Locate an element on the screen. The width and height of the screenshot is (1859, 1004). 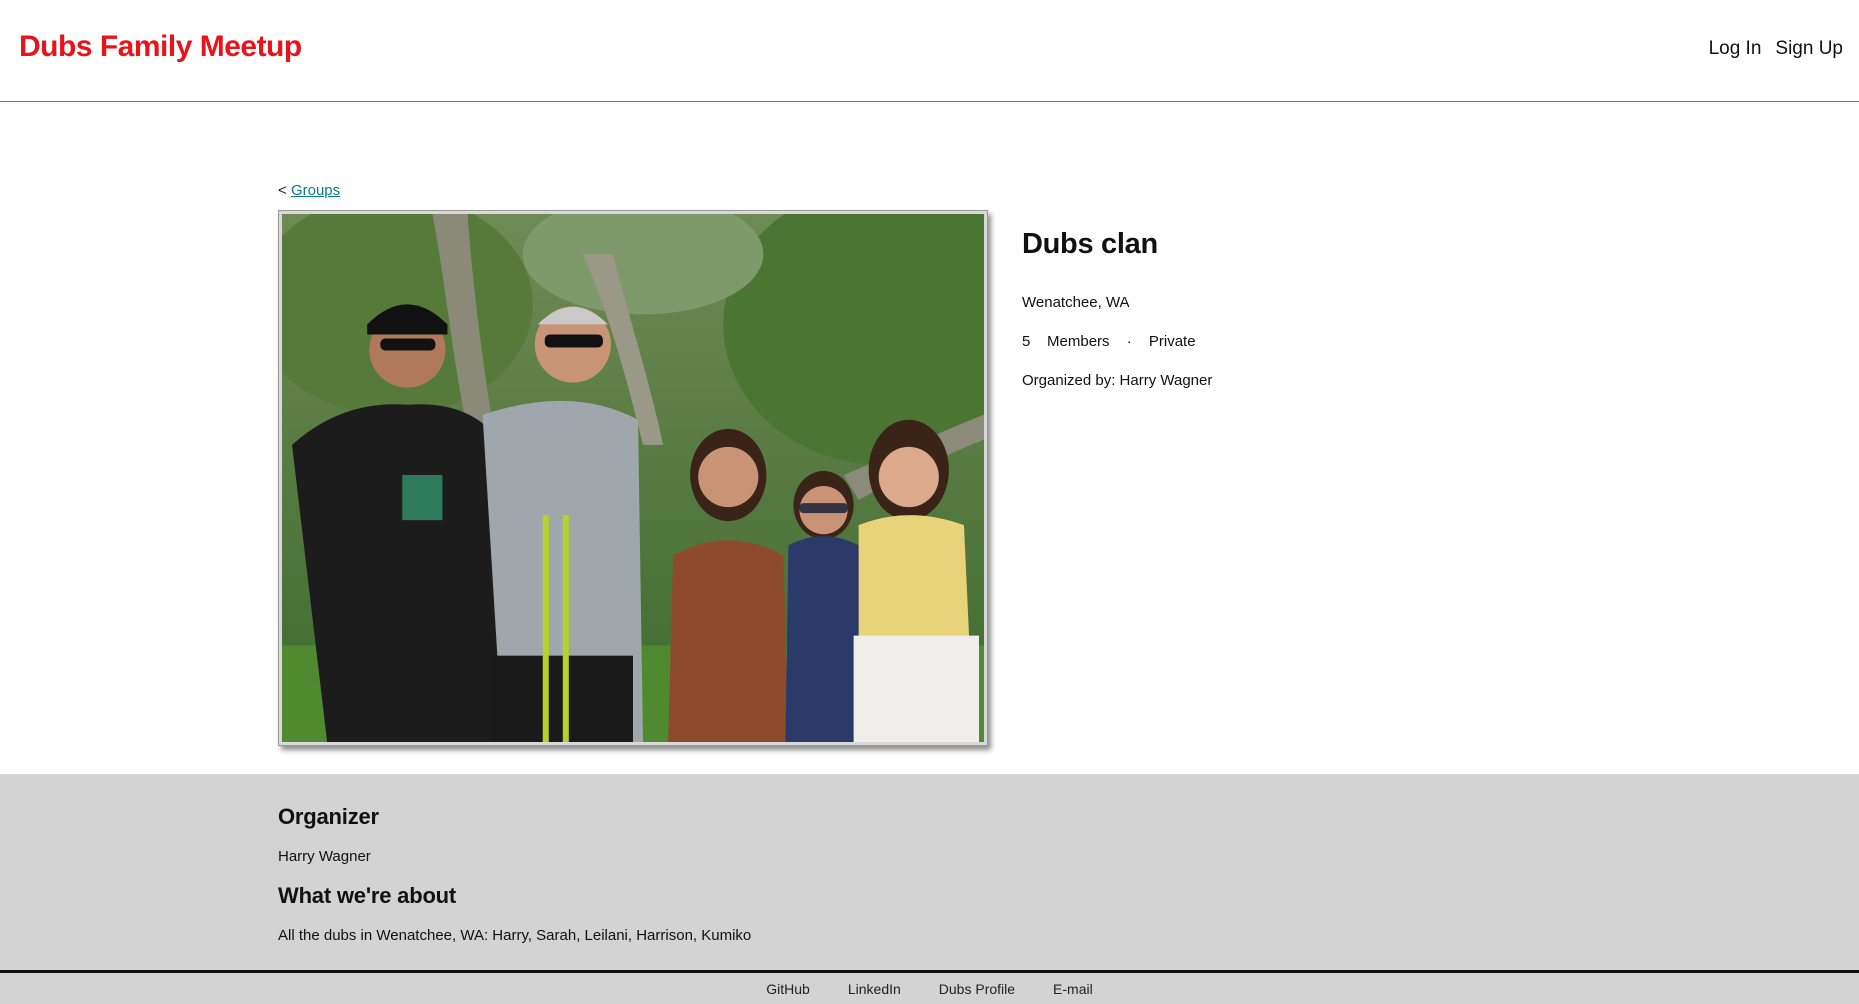
footer-email-link: E-mail is located at coordinates (1073, 989).